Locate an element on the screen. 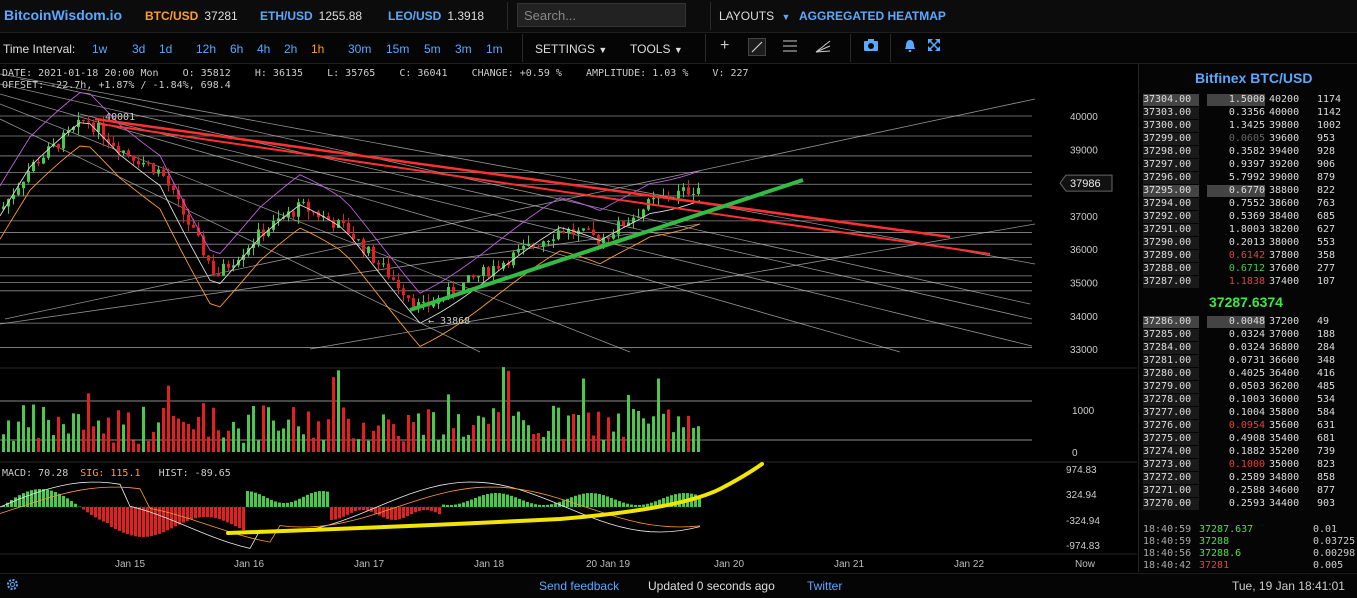 The width and height of the screenshot is (1357, 598). interval-1m: 1m is located at coordinates (494, 49).